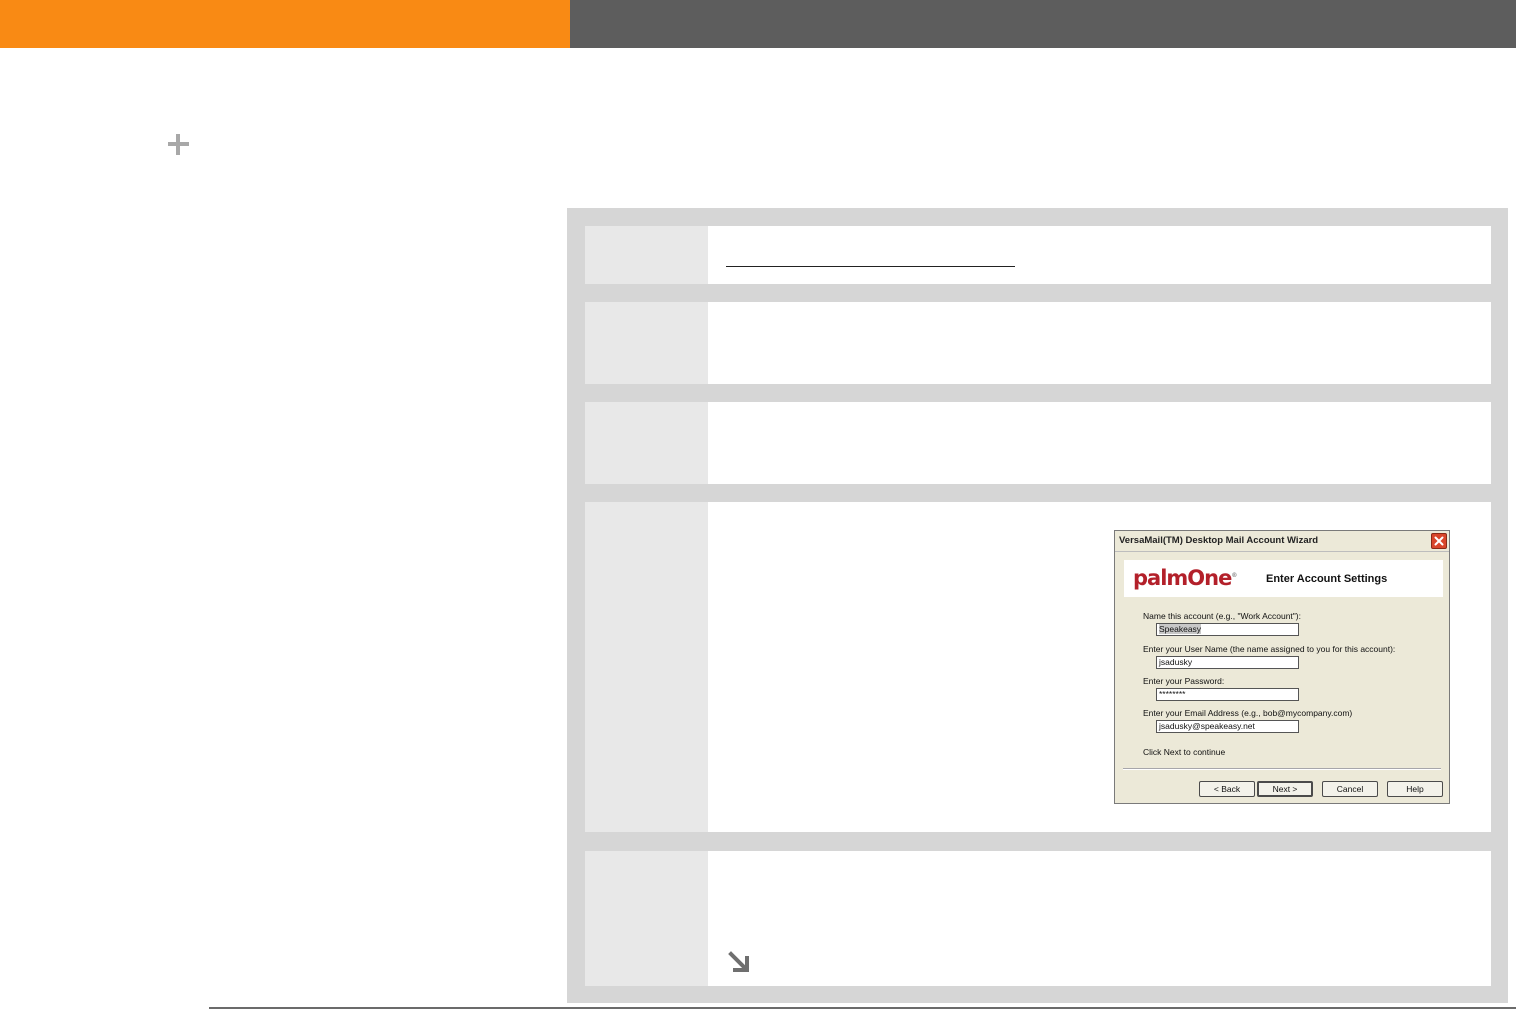  I want to click on email-input: jsadusky@speakeasy.net, so click(1227, 726).